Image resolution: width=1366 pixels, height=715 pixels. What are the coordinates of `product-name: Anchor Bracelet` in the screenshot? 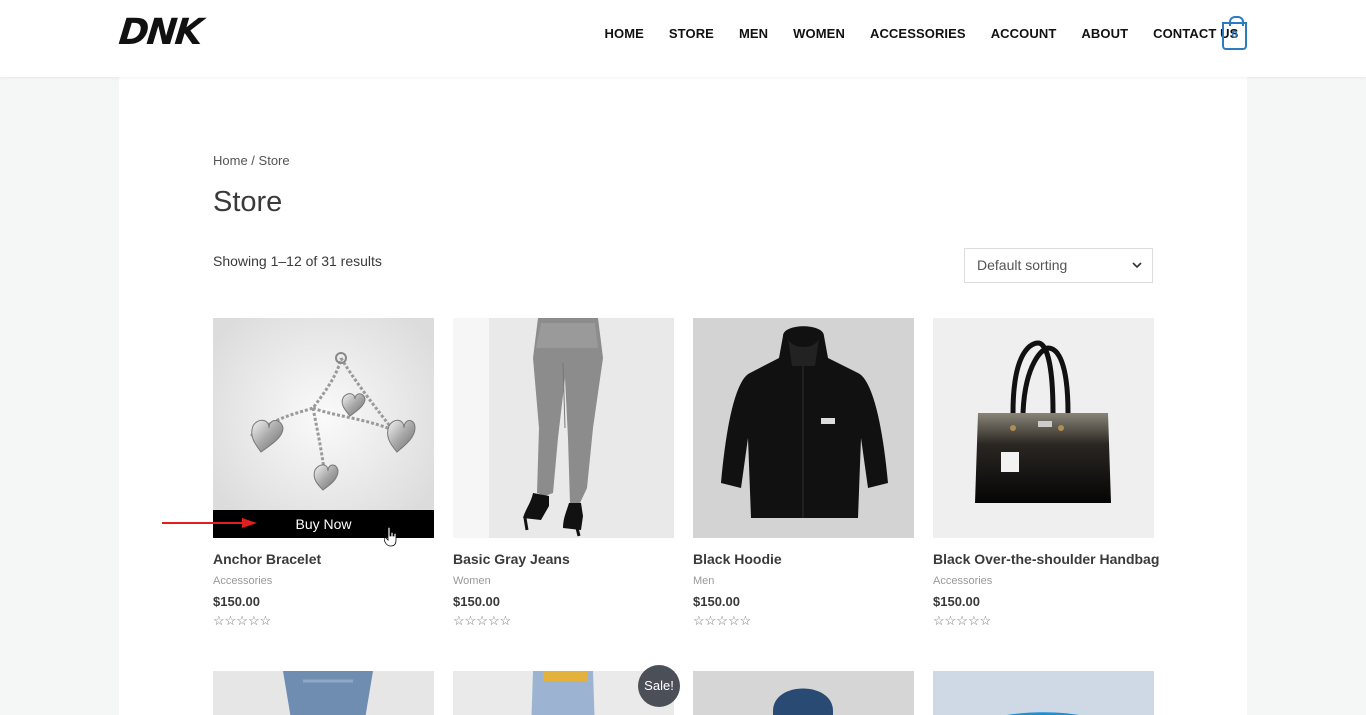 It's located at (323, 559).